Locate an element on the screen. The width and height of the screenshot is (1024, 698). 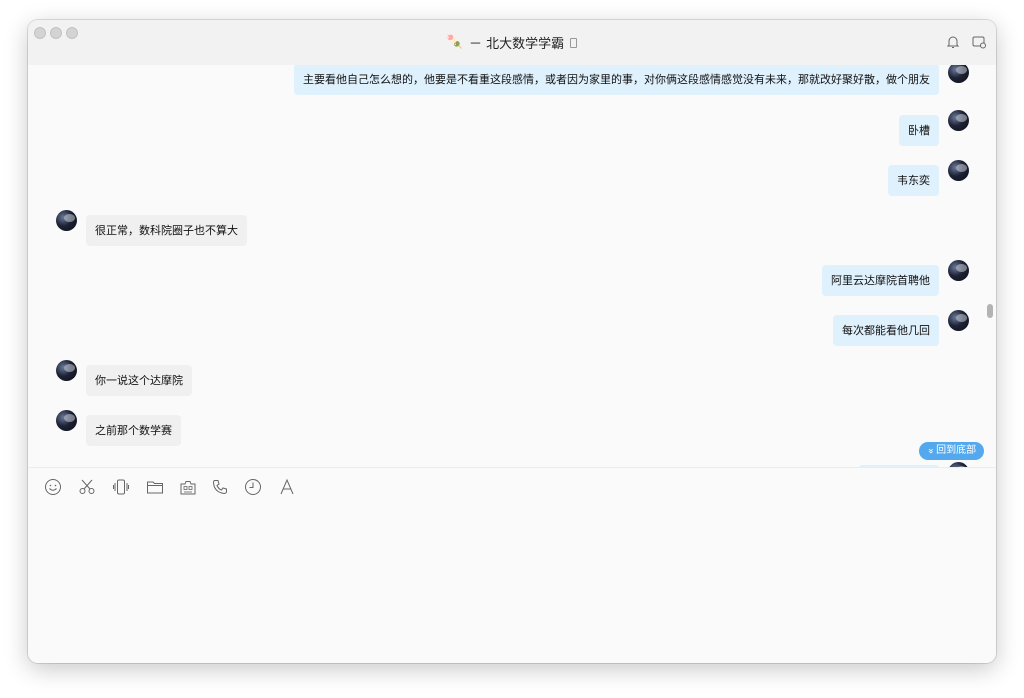
bell-icon is located at coordinates (953, 42).